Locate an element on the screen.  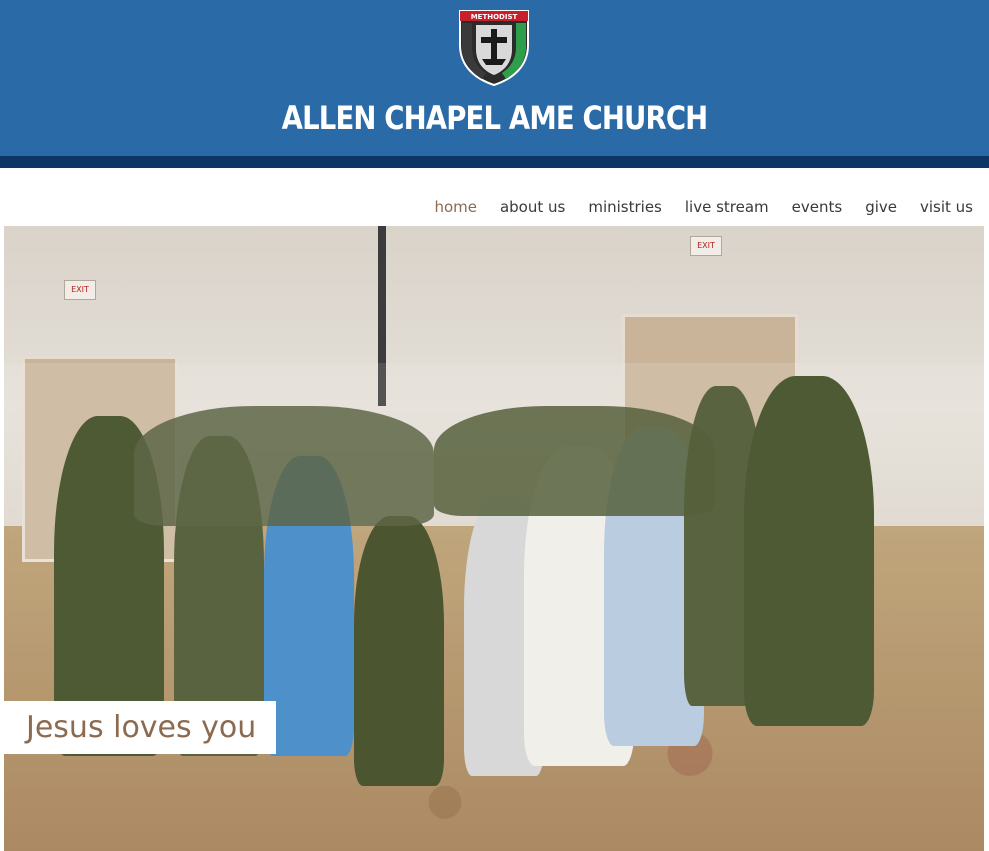
nav-item-events: events is located at coordinates (817, 207).